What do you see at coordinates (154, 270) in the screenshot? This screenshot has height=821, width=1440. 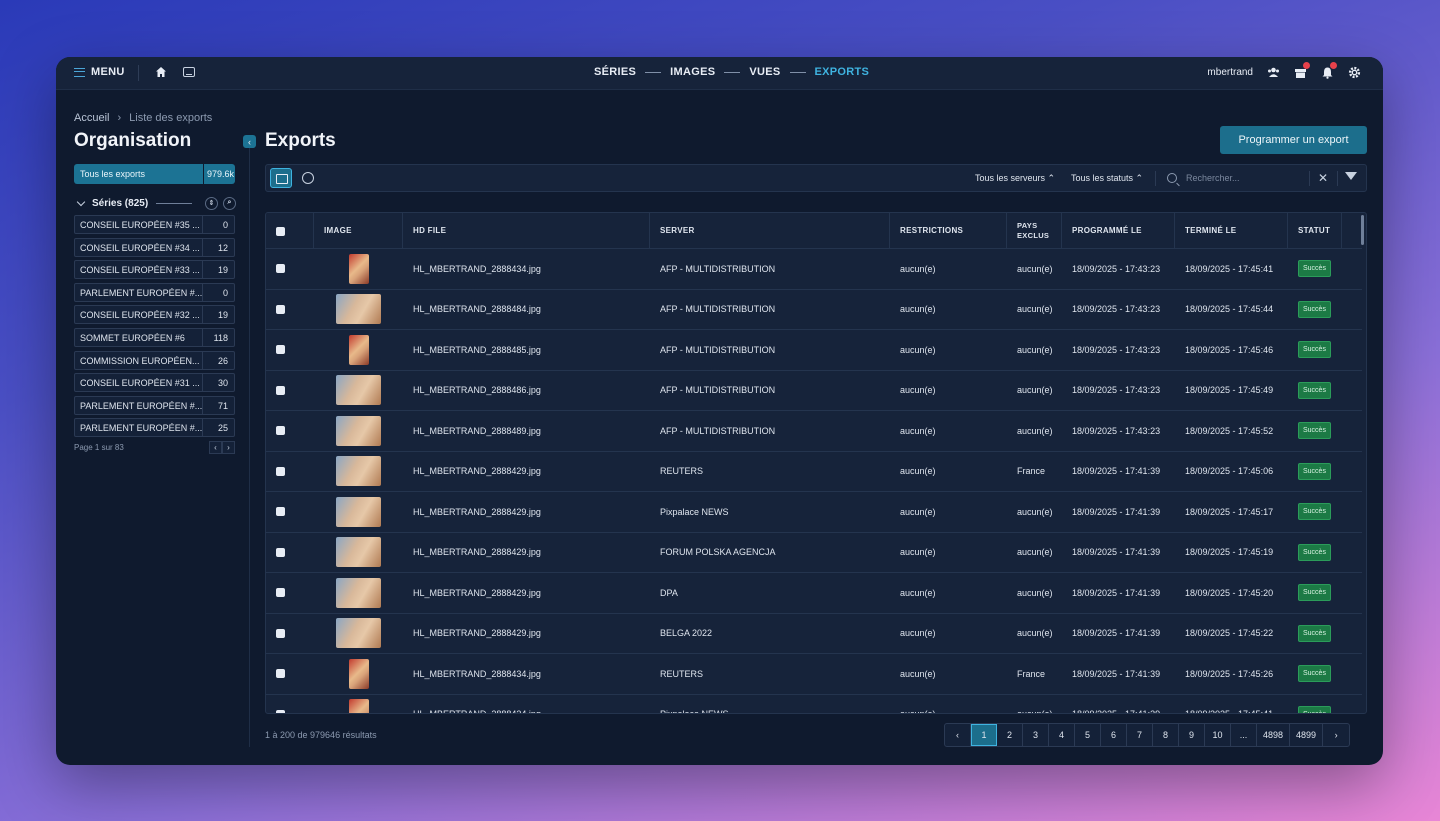 I see `series-item: CONSEIL EUROPÉEN #33 ... 19` at bounding box center [154, 270].